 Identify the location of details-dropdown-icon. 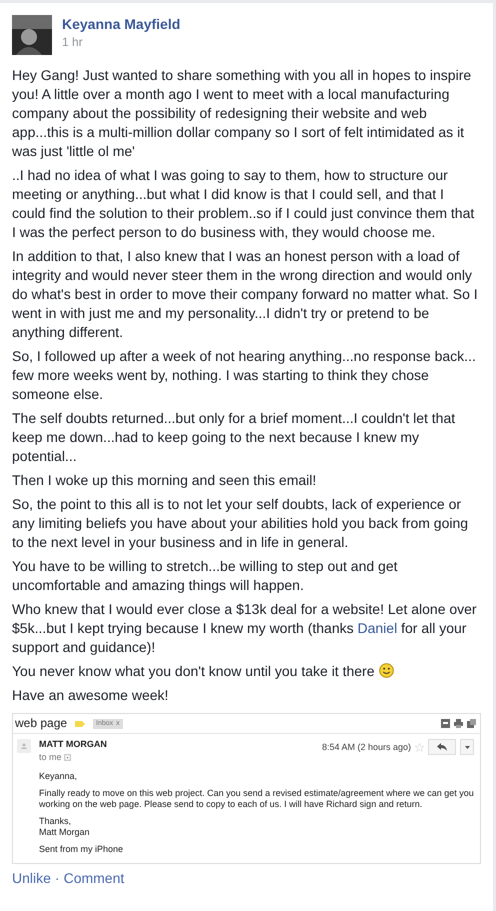
(67, 757).